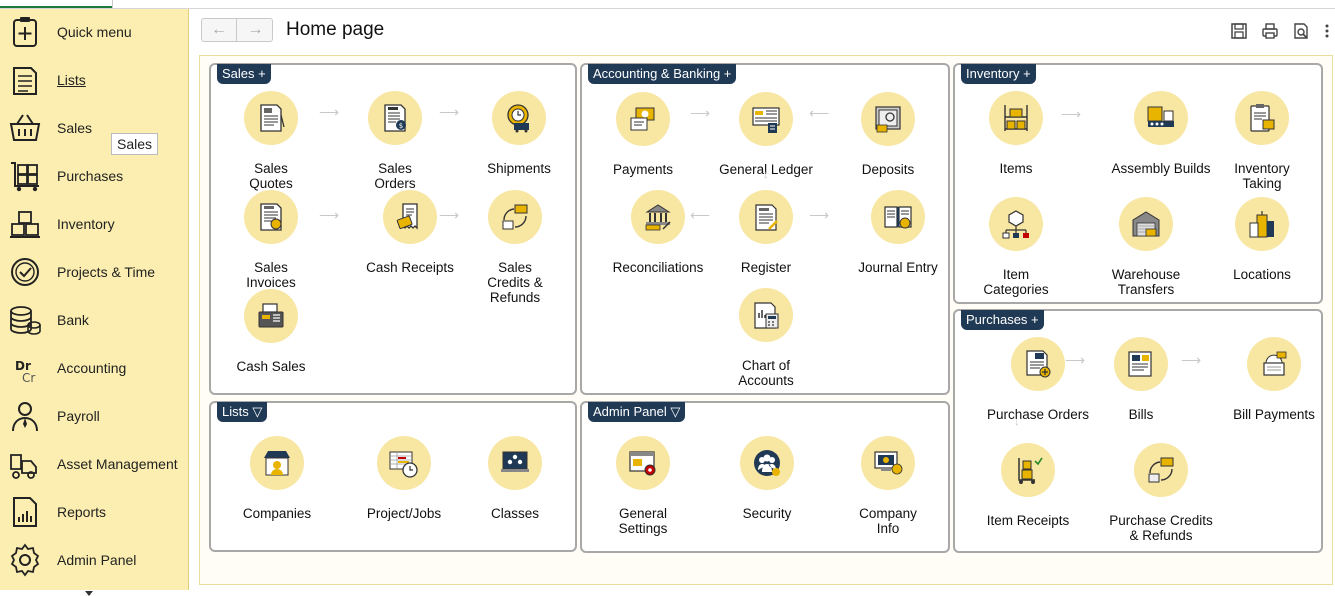 This screenshot has height=596, width=1335. What do you see at coordinates (1160, 116) in the screenshot?
I see `assembly-icon` at bounding box center [1160, 116].